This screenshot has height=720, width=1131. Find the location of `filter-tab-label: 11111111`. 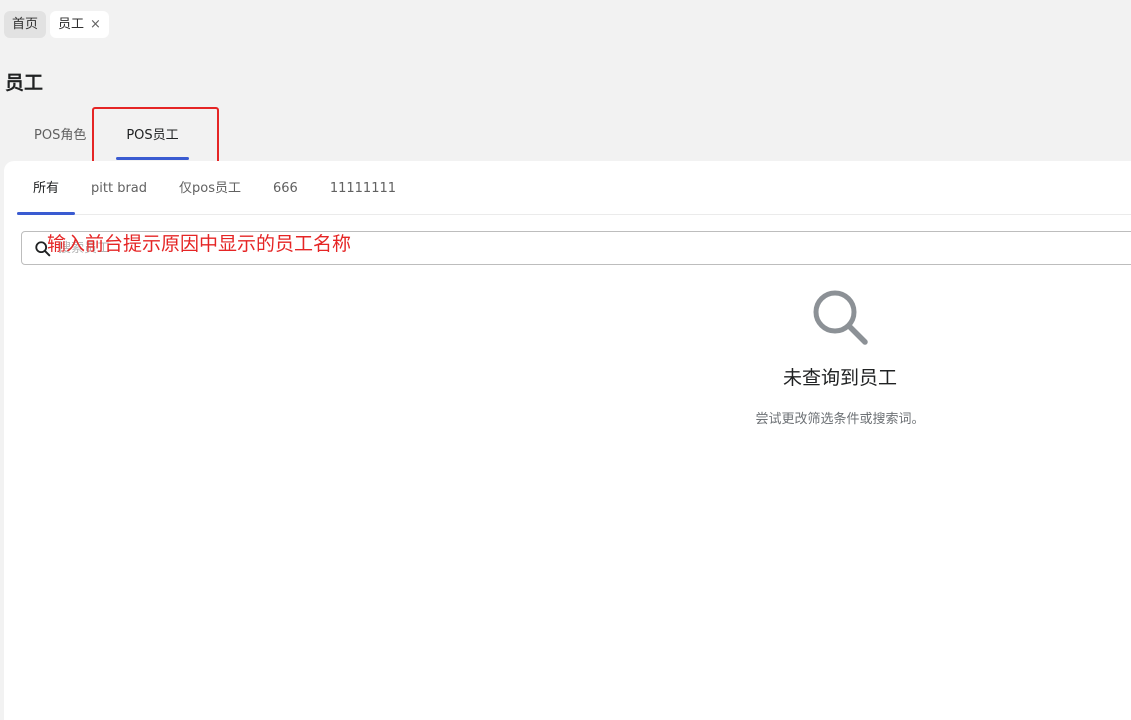

filter-tab-label: 11111111 is located at coordinates (363, 188).